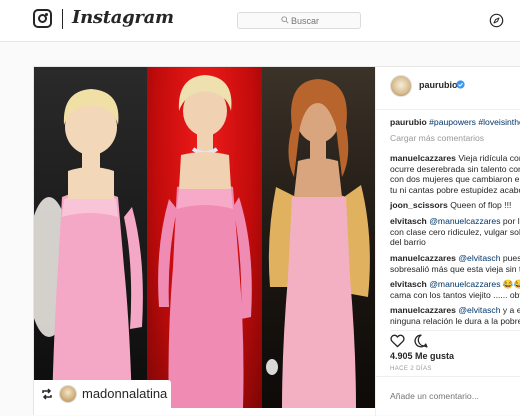 The height and width of the screenshot is (416, 520). I want to click on repost-account-avatar, so click(68, 394).